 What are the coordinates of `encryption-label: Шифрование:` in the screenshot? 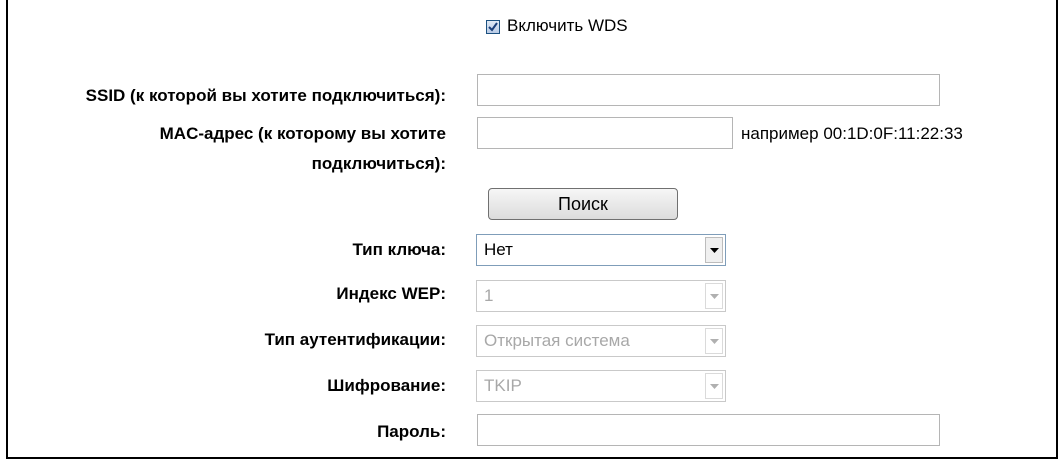 It's located at (386, 385).